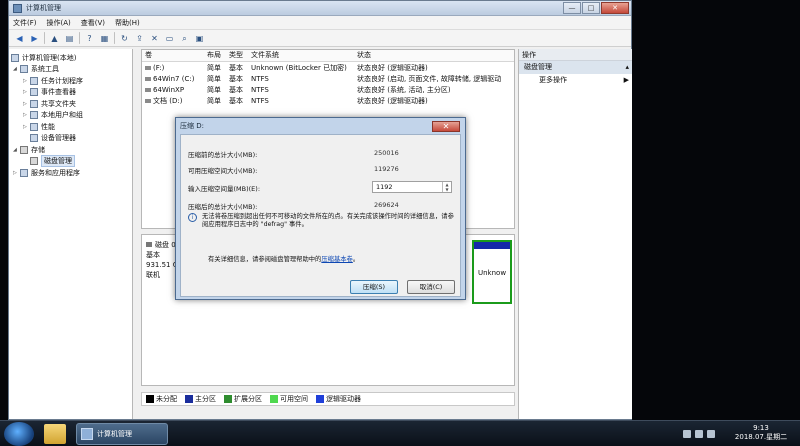 This screenshot has width=800, height=446. Describe the element at coordinates (374, 287) in the screenshot. I see `shrink-button: 压缩(S)` at that location.